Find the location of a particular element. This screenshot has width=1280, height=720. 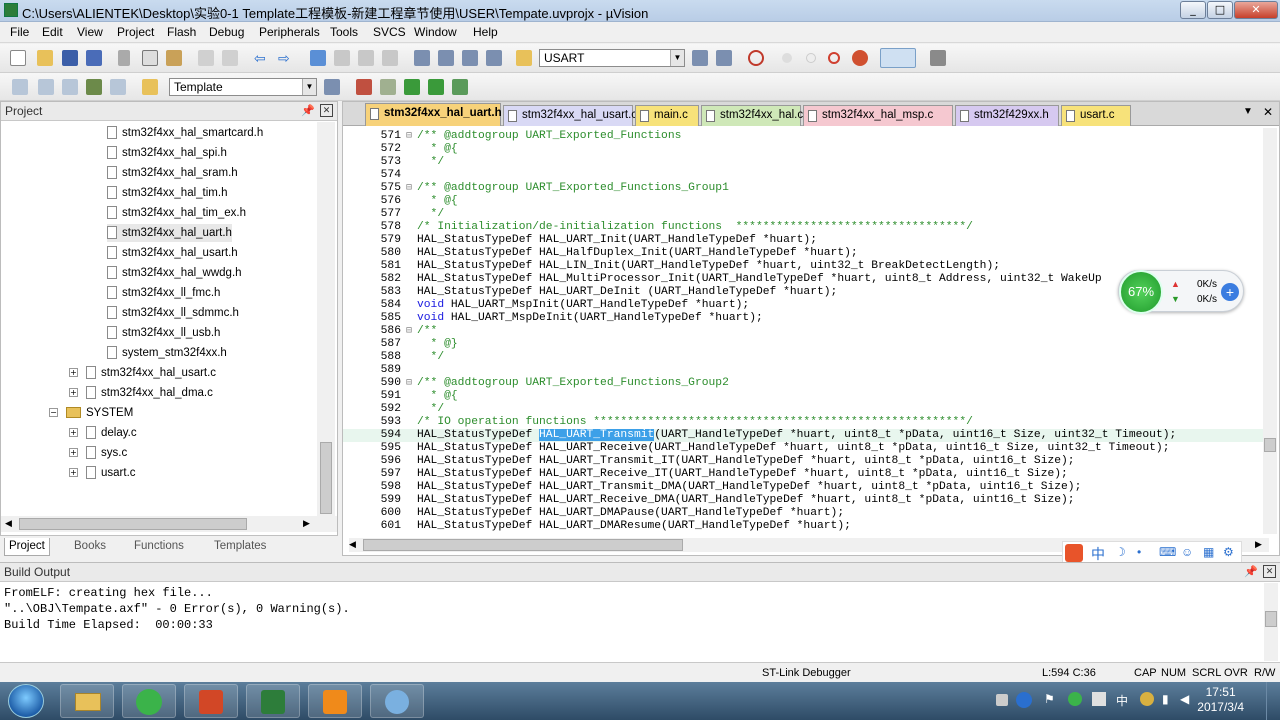

nav-forward-icon: ⇨ is located at coordinates (286, 58).